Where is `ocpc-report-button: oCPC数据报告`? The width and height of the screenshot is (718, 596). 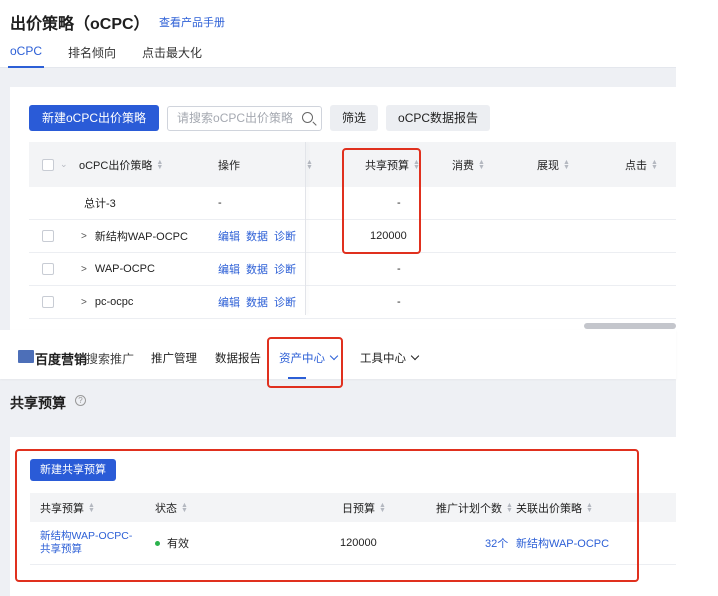 ocpc-report-button: oCPC数据报告 is located at coordinates (438, 118).